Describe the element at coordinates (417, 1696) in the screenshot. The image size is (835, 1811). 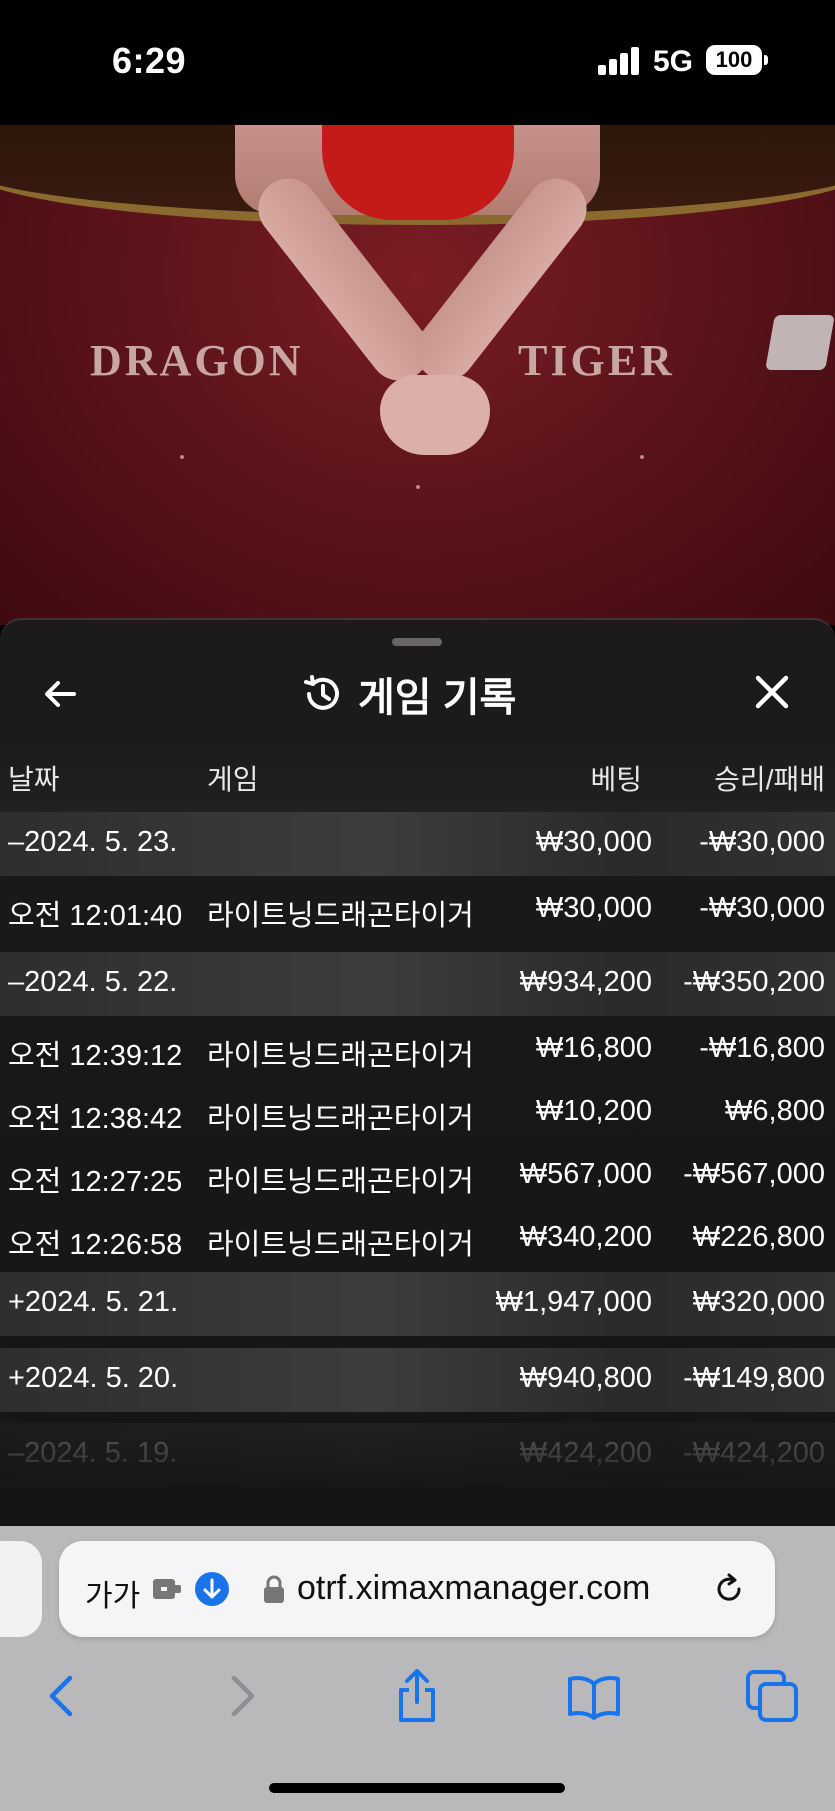
I see `share-icon` at that location.